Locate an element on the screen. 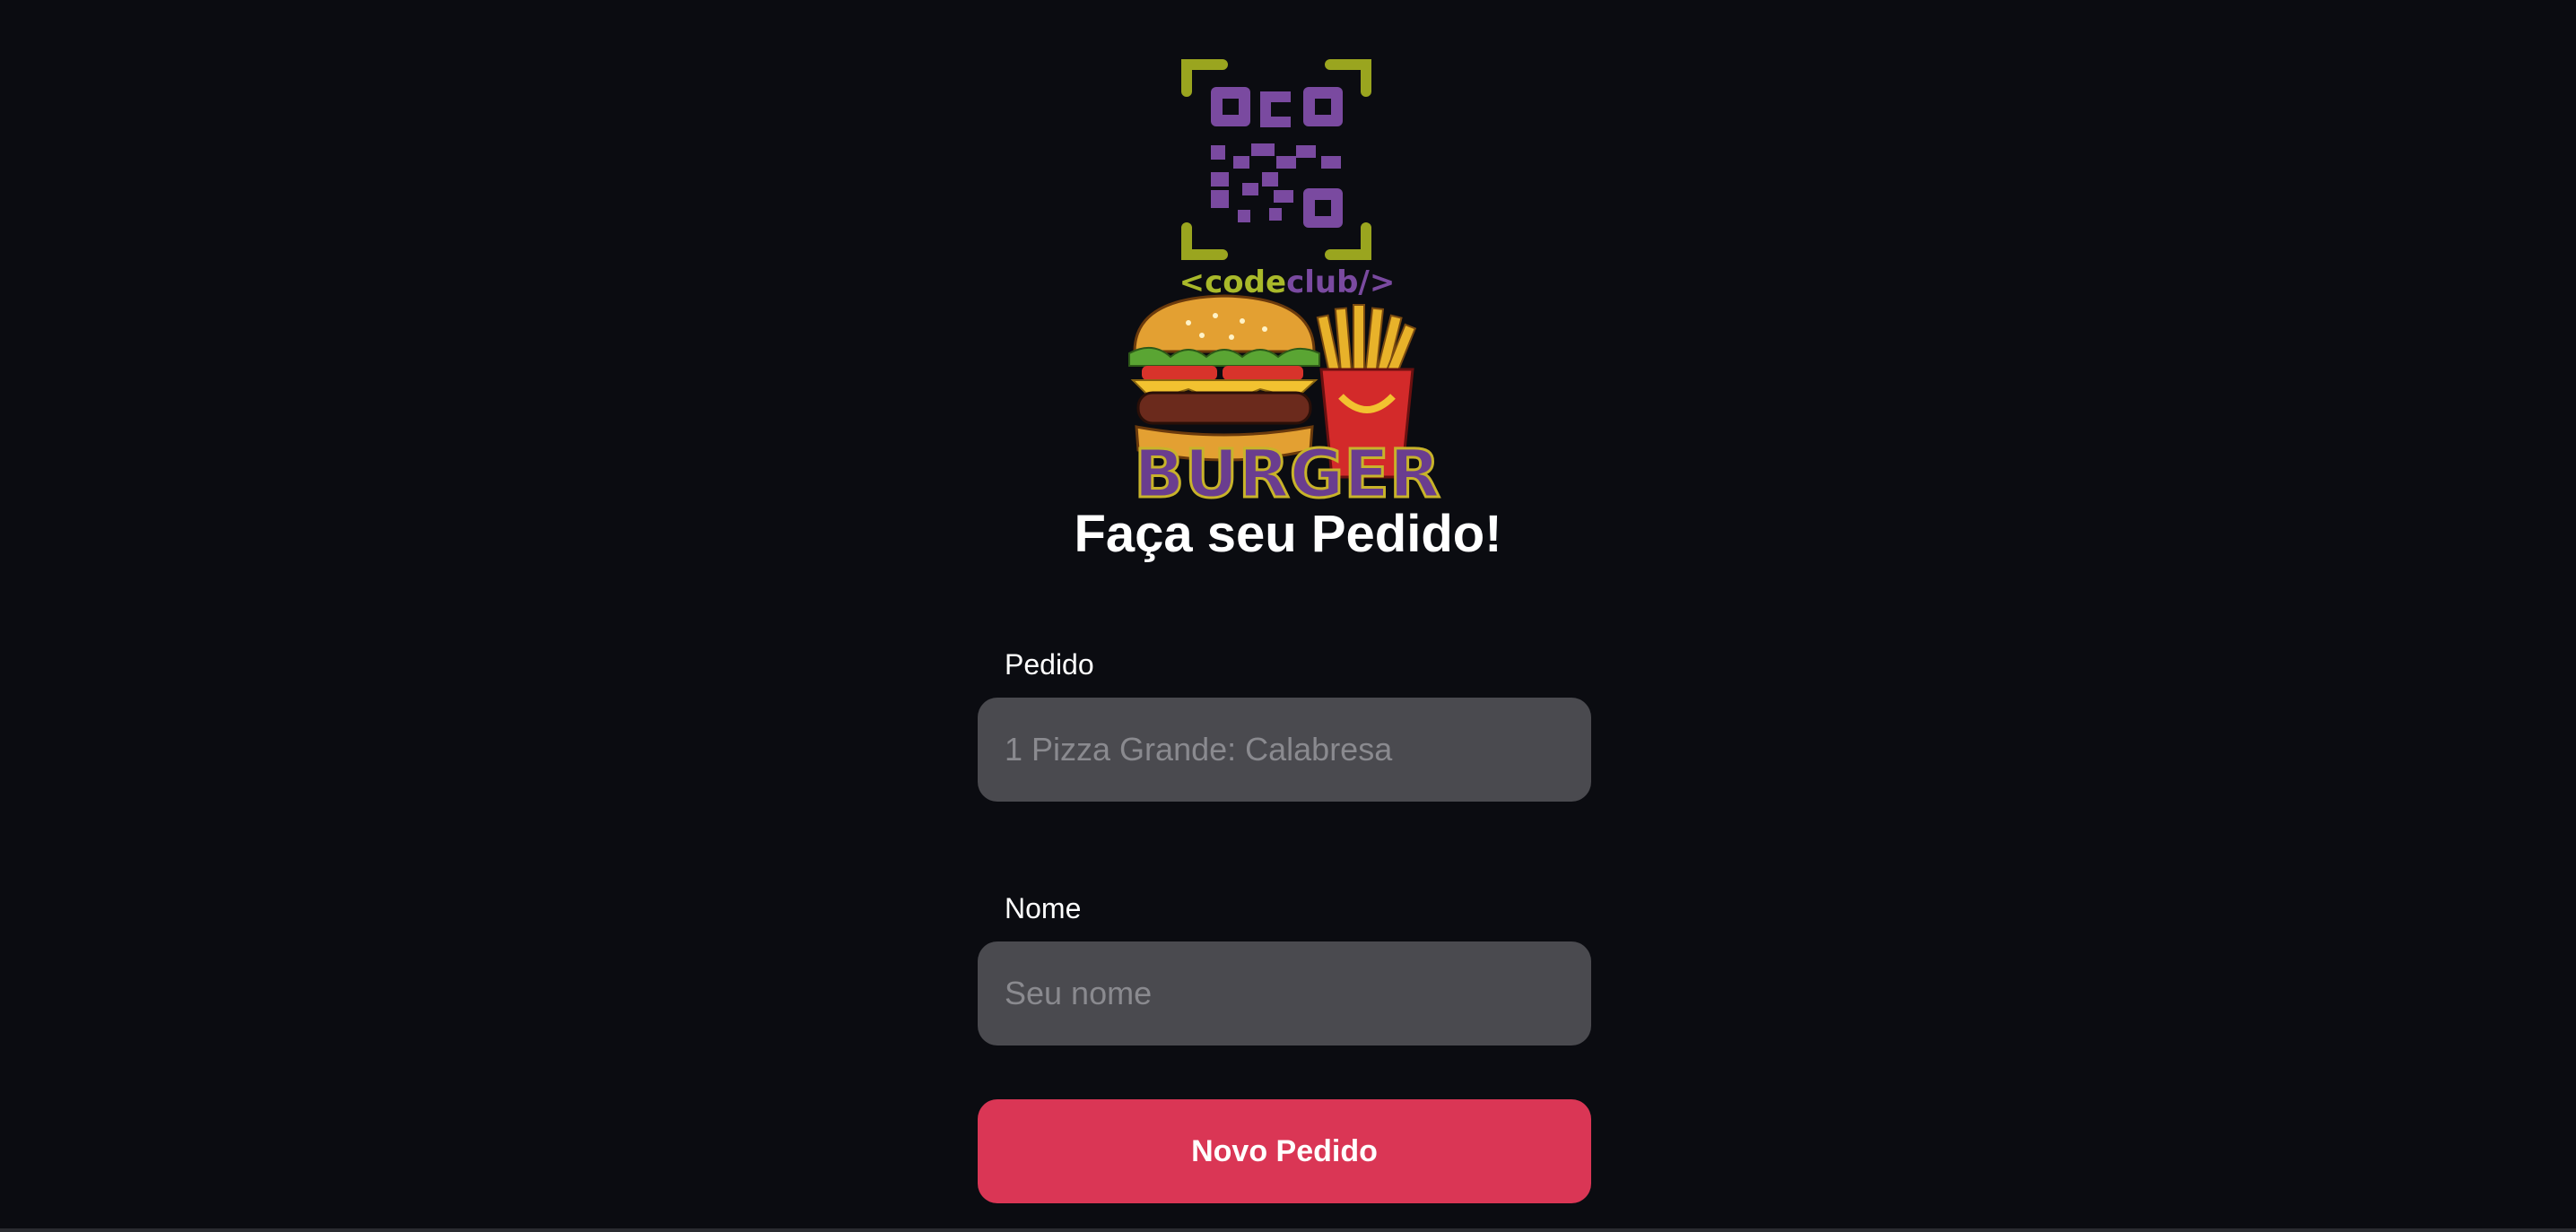 Image resolution: width=2576 pixels, height=1232 pixels. field-spacer is located at coordinates (1284, 845).